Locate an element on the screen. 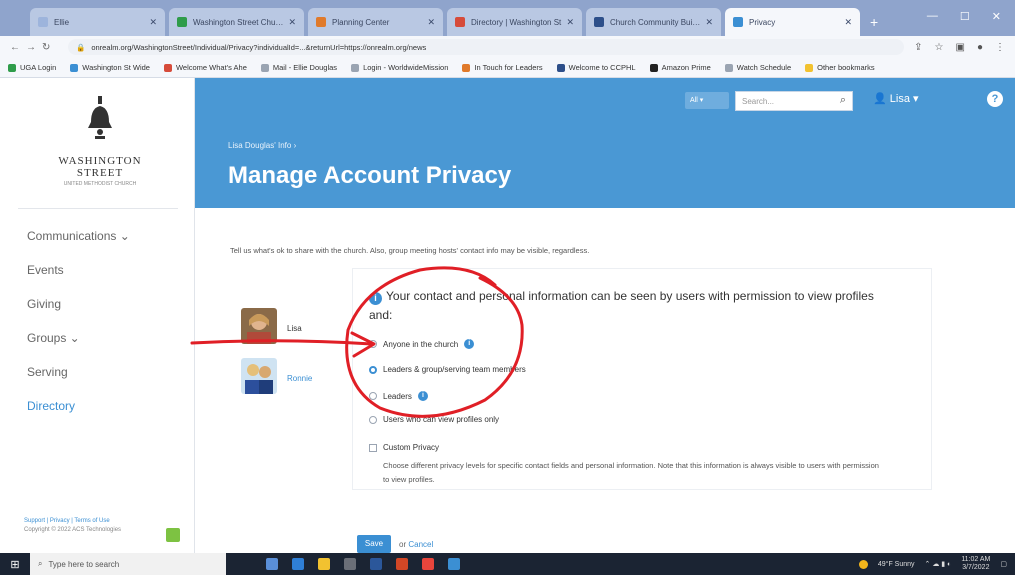 Image resolution: width=1015 pixels, height=575 pixels. footer-links: Support | Privacy | Terms of Use is located at coordinates (72, 521).